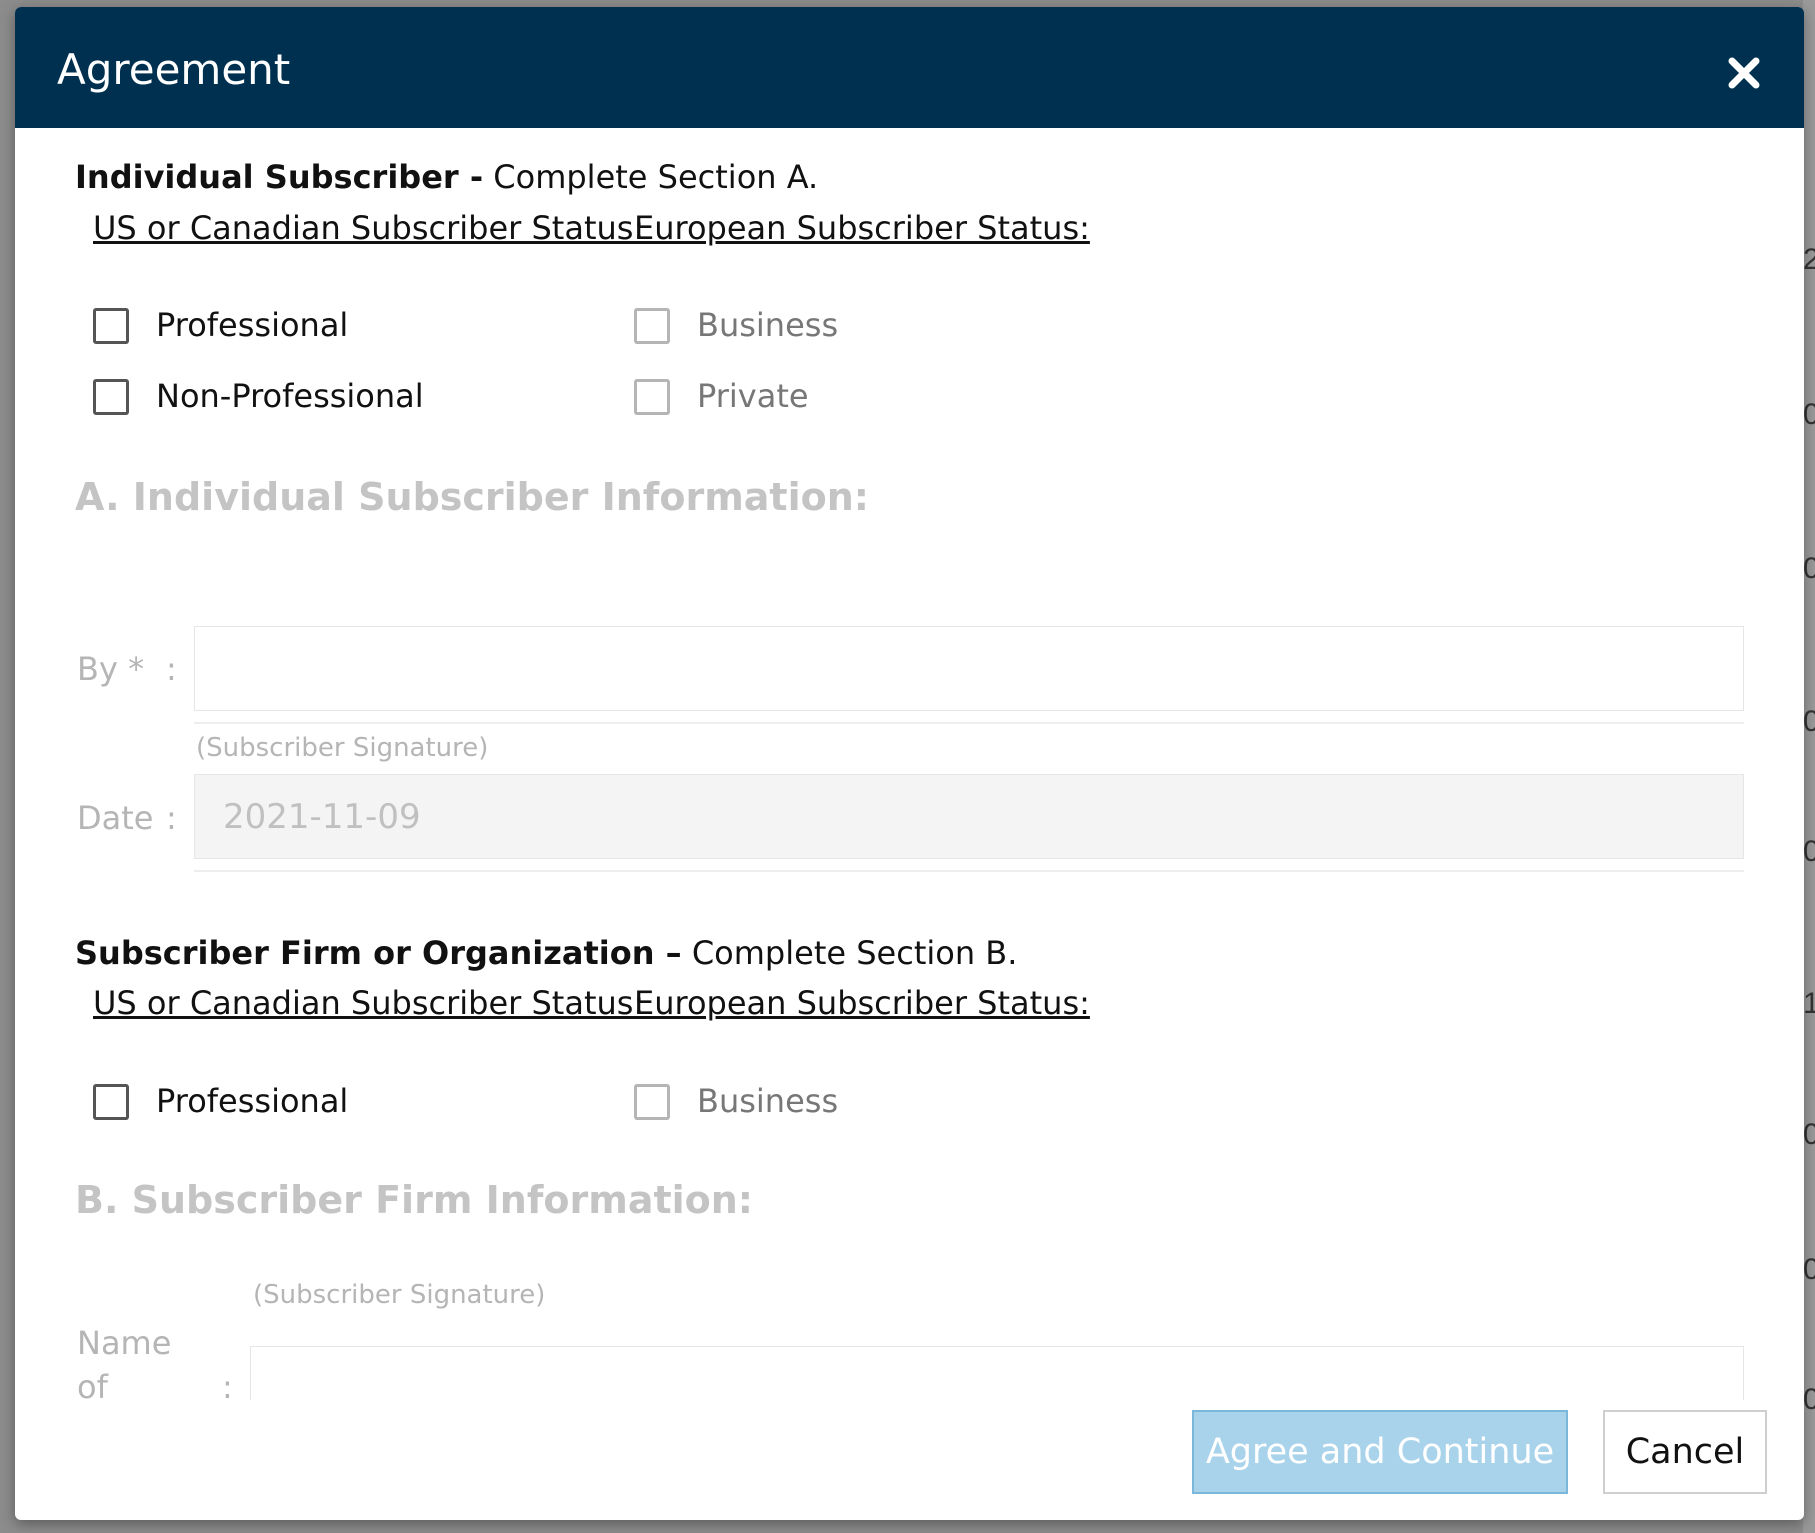  What do you see at coordinates (768, 325) in the screenshot?
I see `business-label: Business` at bounding box center [768, 325].